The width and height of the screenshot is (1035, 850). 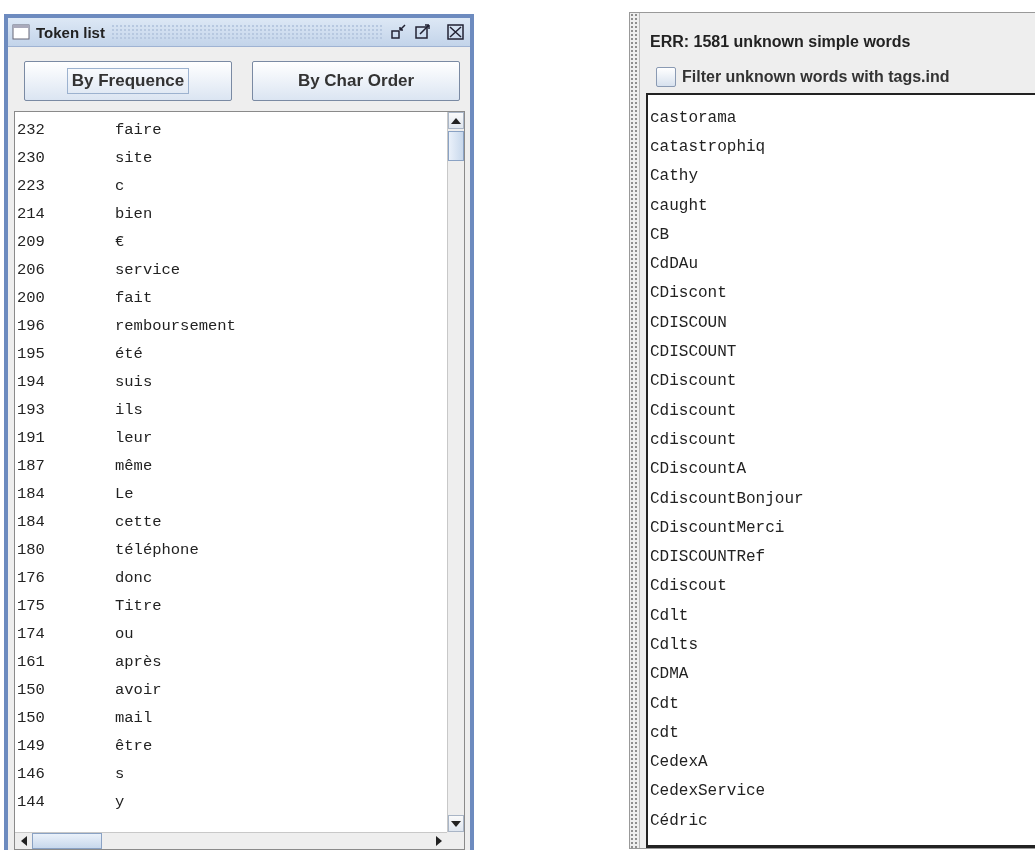 I want to click on token-word: cette, so click(x=138, y=522).